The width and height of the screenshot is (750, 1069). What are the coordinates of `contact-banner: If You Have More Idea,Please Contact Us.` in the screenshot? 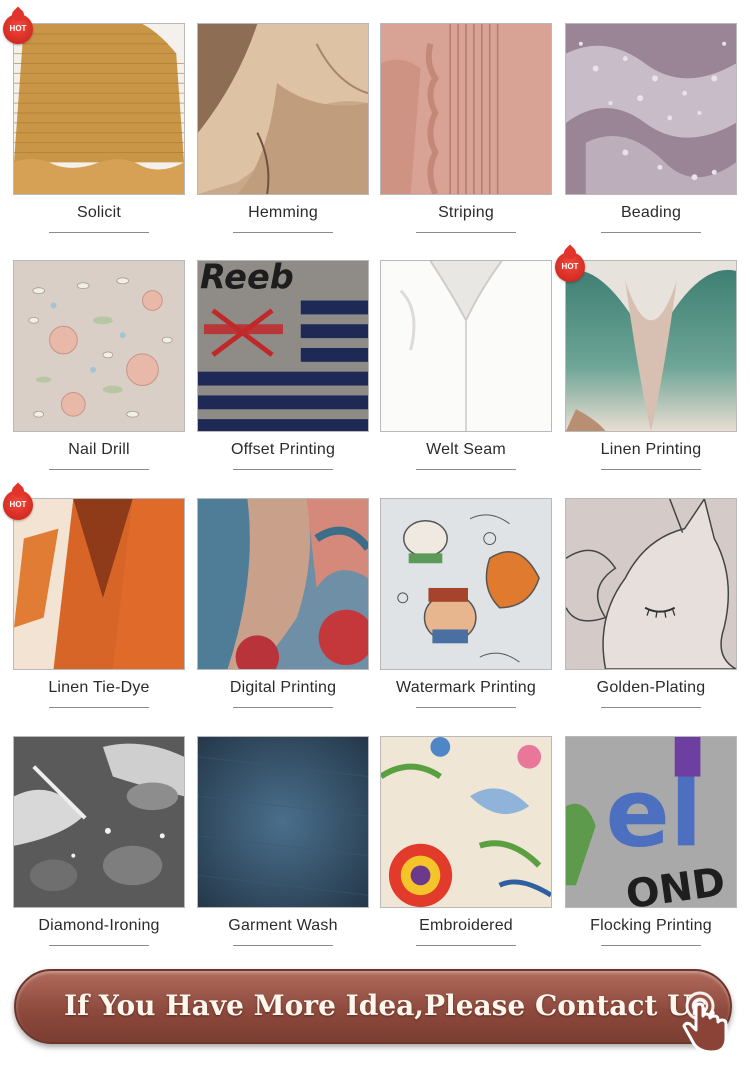 It's located at (373, 1006).